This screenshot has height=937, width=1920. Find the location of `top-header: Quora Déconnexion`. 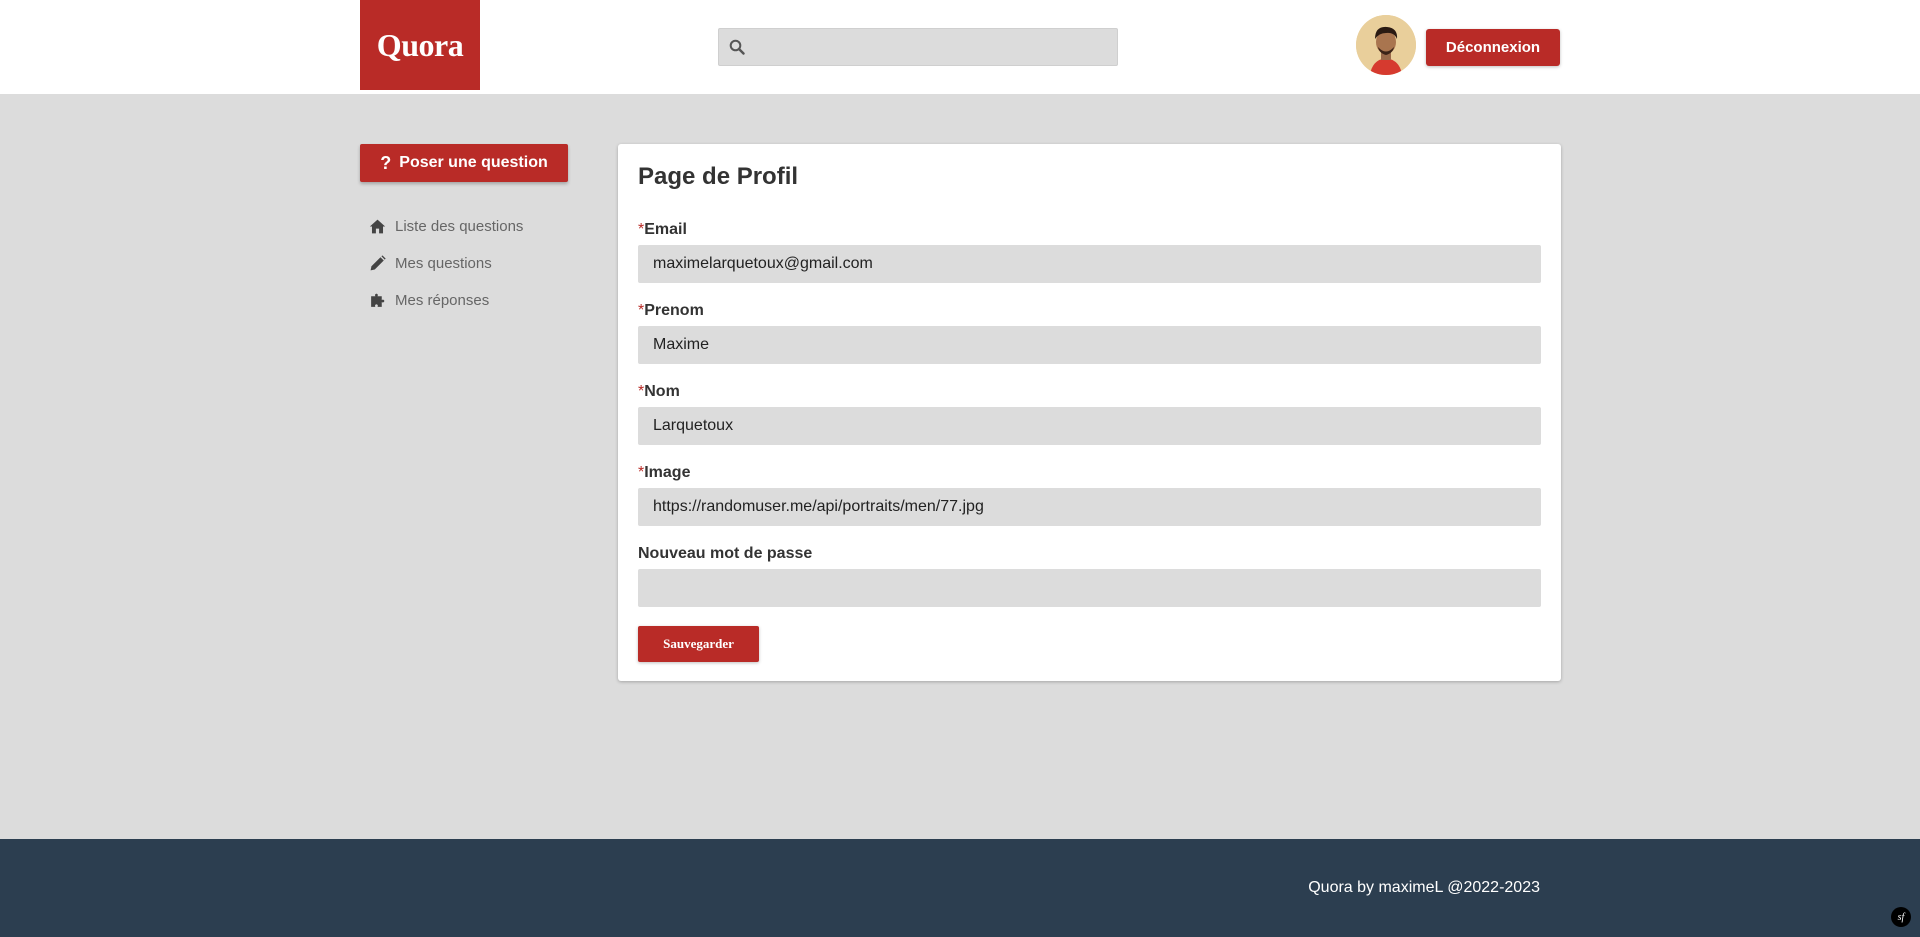

top-header: Quora Déconnexion is located at coordinates (960, 47).